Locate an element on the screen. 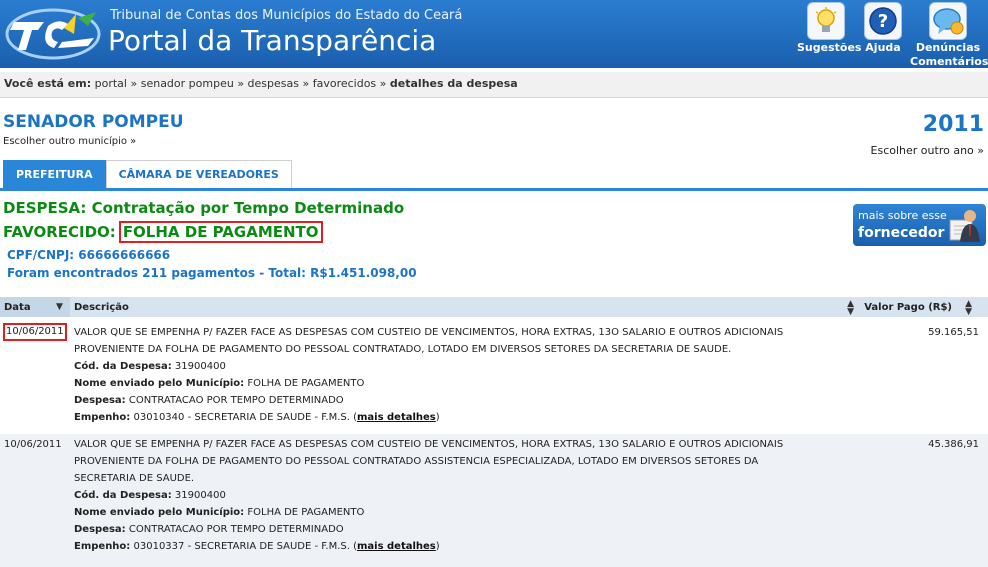 This screenshot has width=988, height=567. tab-camara-de-vereadores: CÂMARA DE VEREADORES is located at coordinates (198, 174).